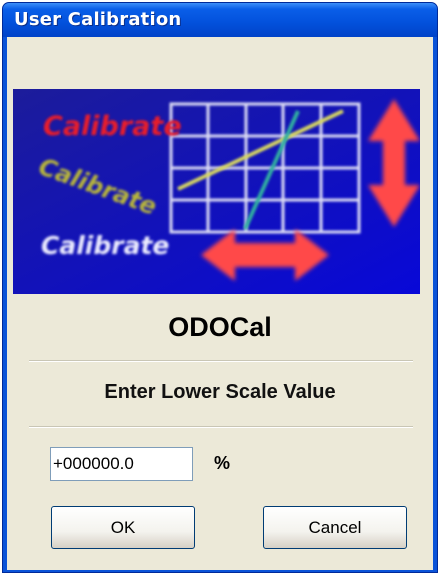 This screenshot has width=443, height=578. What do you see at coordinates (221, 427) in the screenshot?
I see `separator-bottom` at bounding box center [221, 427].